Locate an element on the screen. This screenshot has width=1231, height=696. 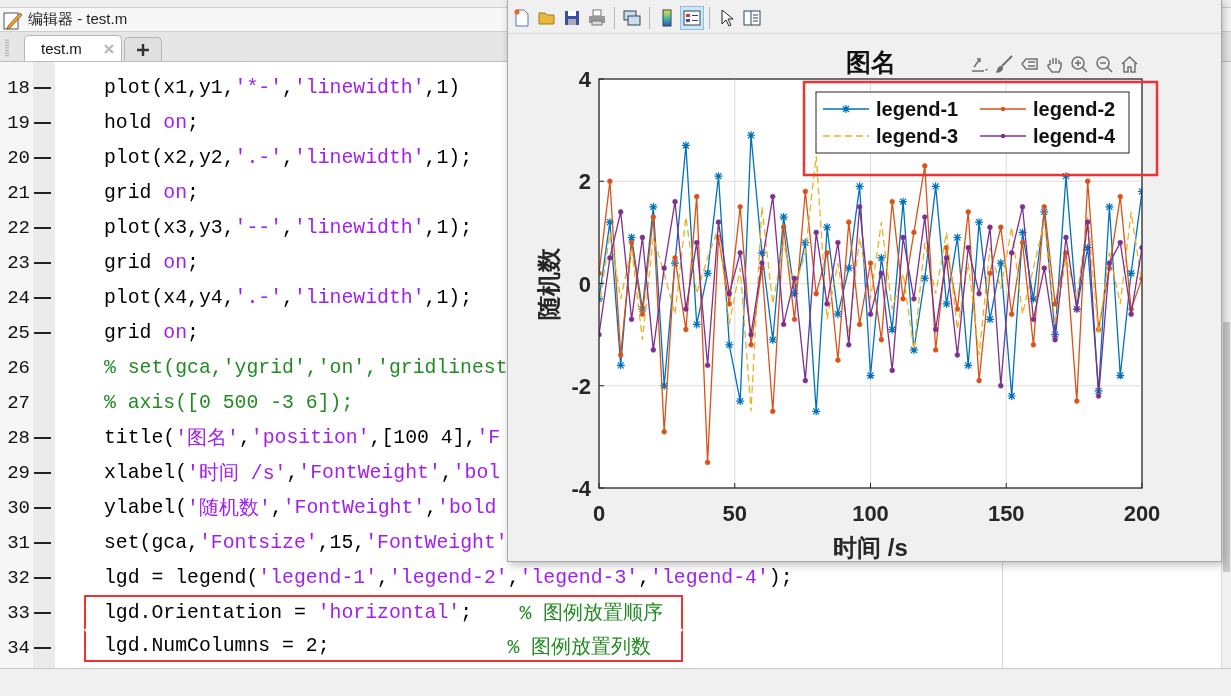
code-line: lgd.NumColumns = 2; % 图例放置列数 is located at coordinates (383, 646).